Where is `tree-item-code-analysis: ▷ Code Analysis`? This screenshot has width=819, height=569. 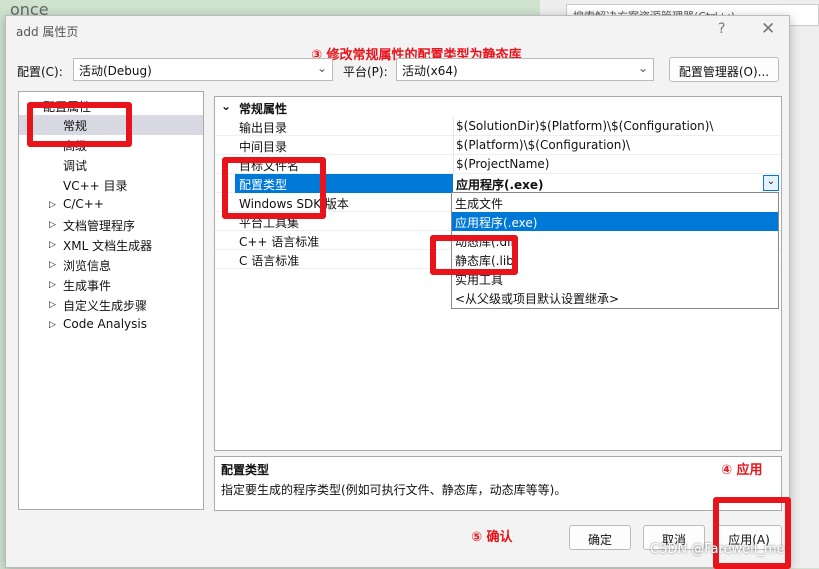 tree-item-code-analysis: ▷ Code Analysis is located at coordinates (111, 325).